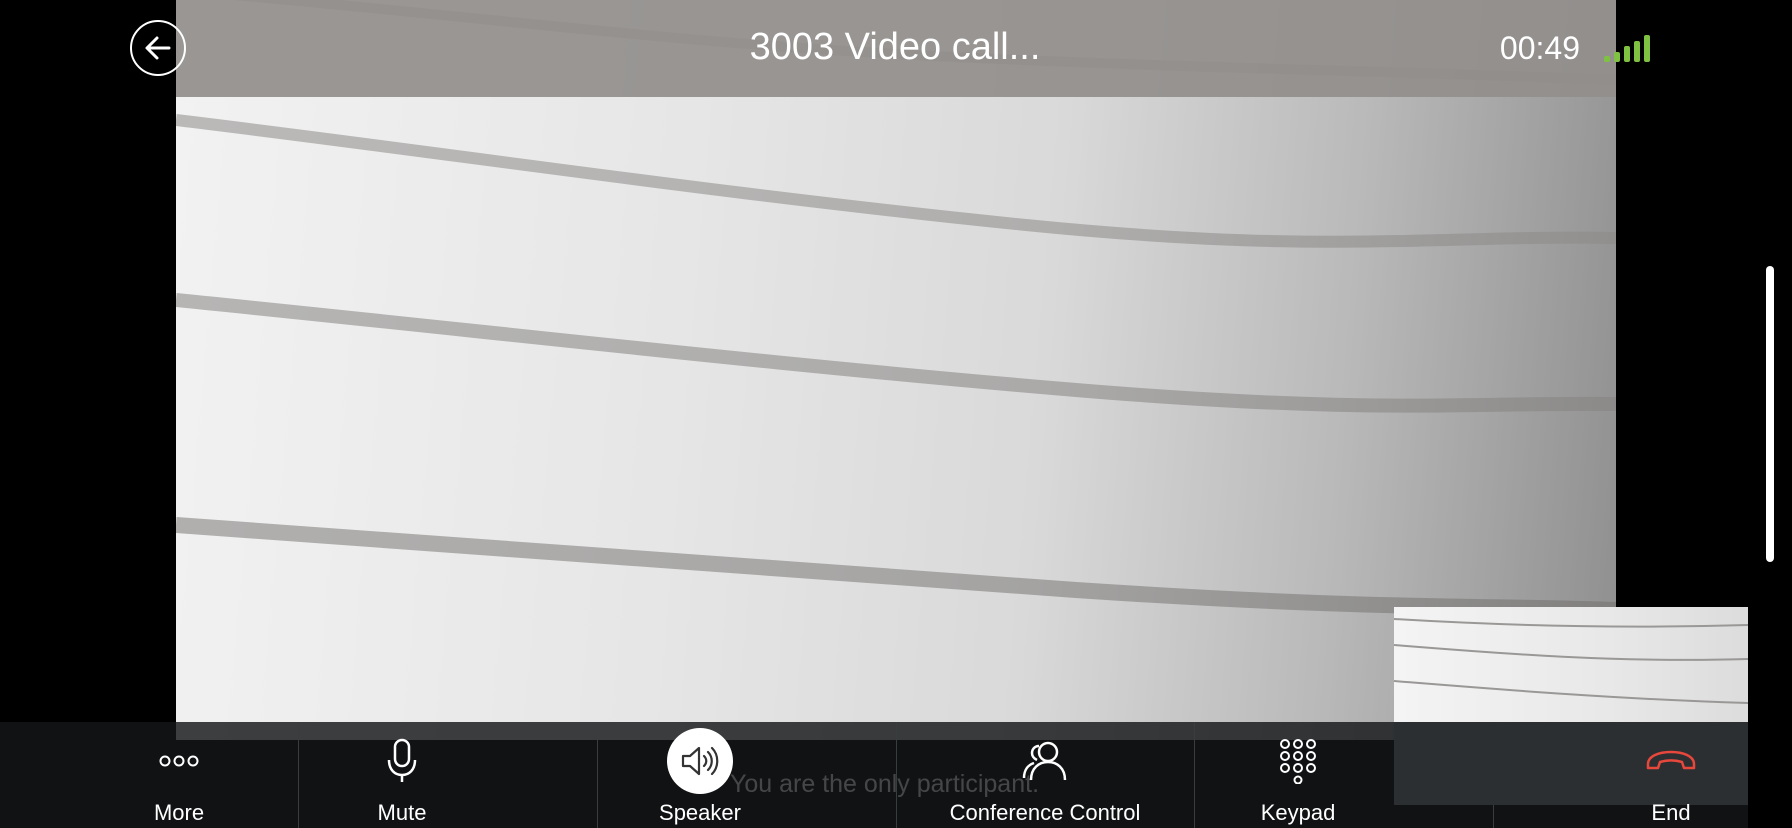 The image size is (1792, 828). Describe the element at coordinates (1571, 664) in the screenshot. I see `self-view-camera` at that location.